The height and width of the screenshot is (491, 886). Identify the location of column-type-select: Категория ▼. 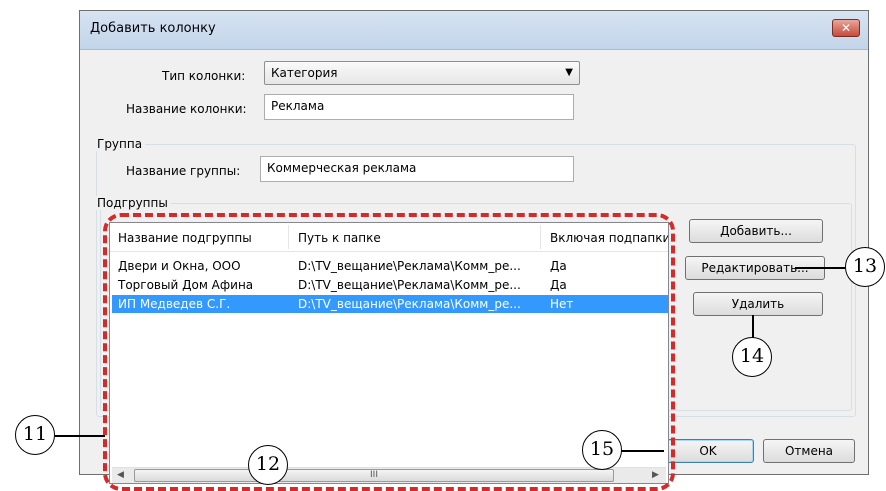
(422, 73).